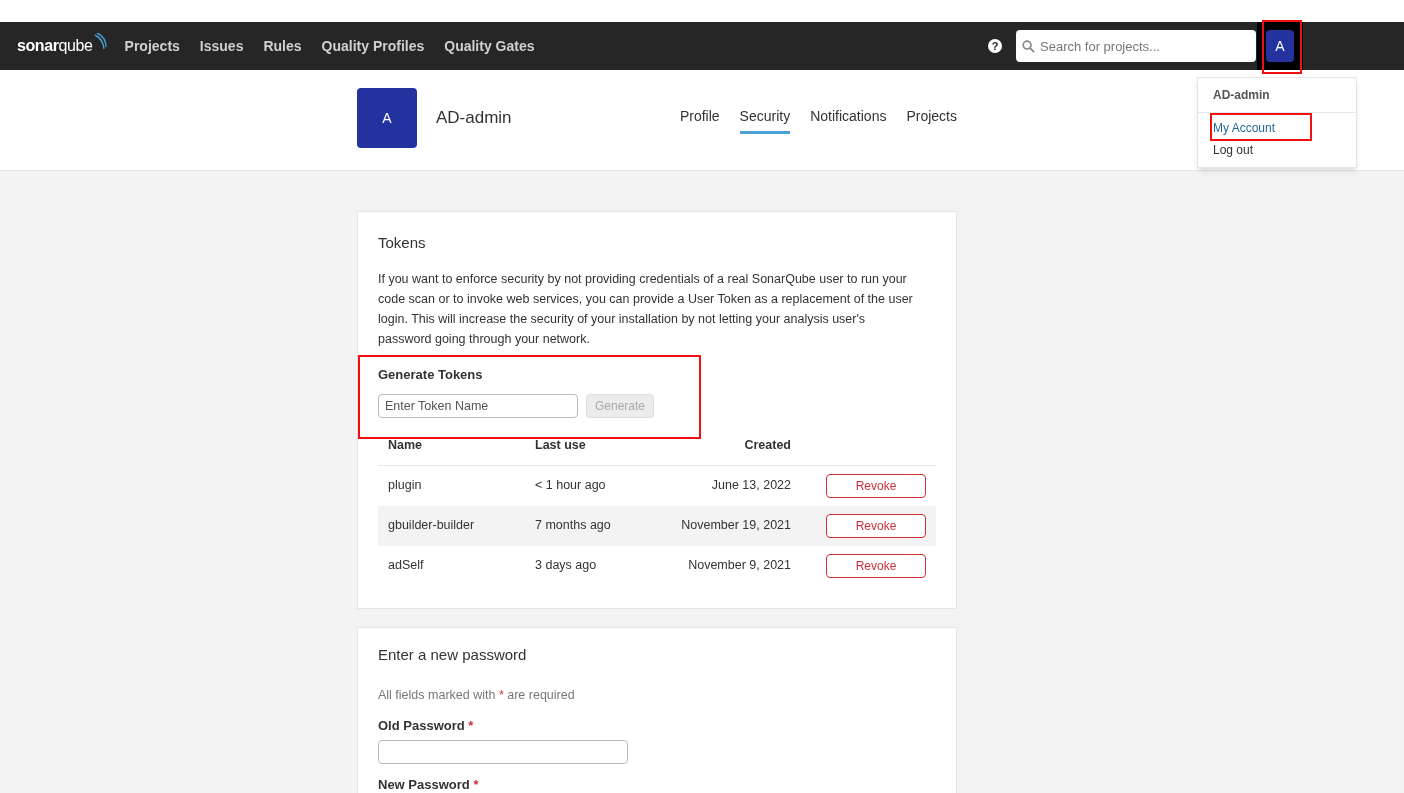  Describe the element at coordinates (995, 46) in the screenshot. I see `help-icon: ?` at that location.